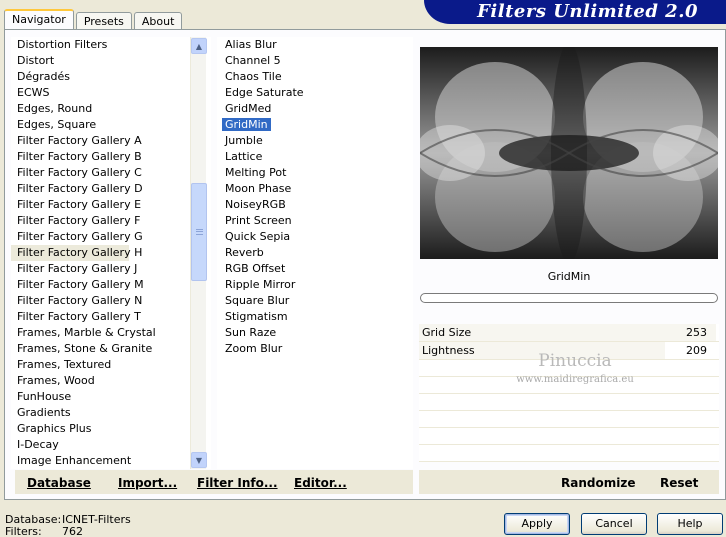  Describe the element at coordinates (111, 429) in the screenshot. I see `category-item: Graphics Plus` at that location.